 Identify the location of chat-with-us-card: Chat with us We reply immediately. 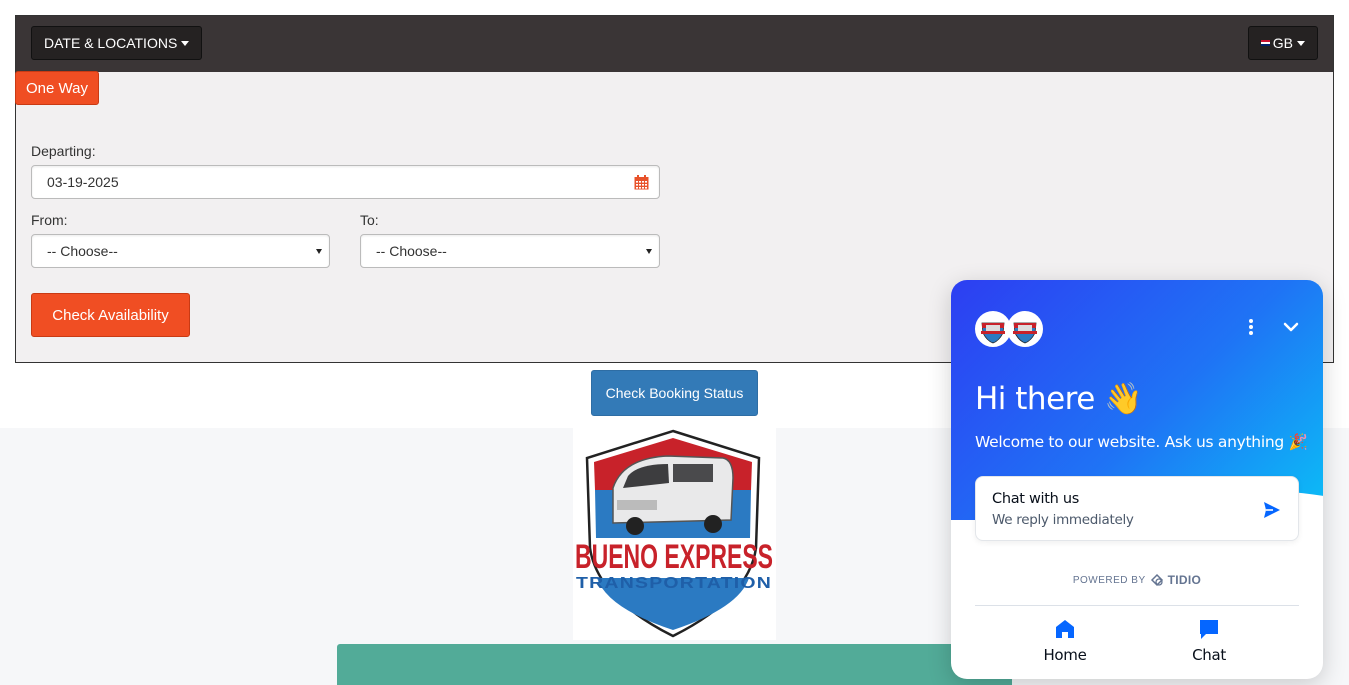
(1137, 508).